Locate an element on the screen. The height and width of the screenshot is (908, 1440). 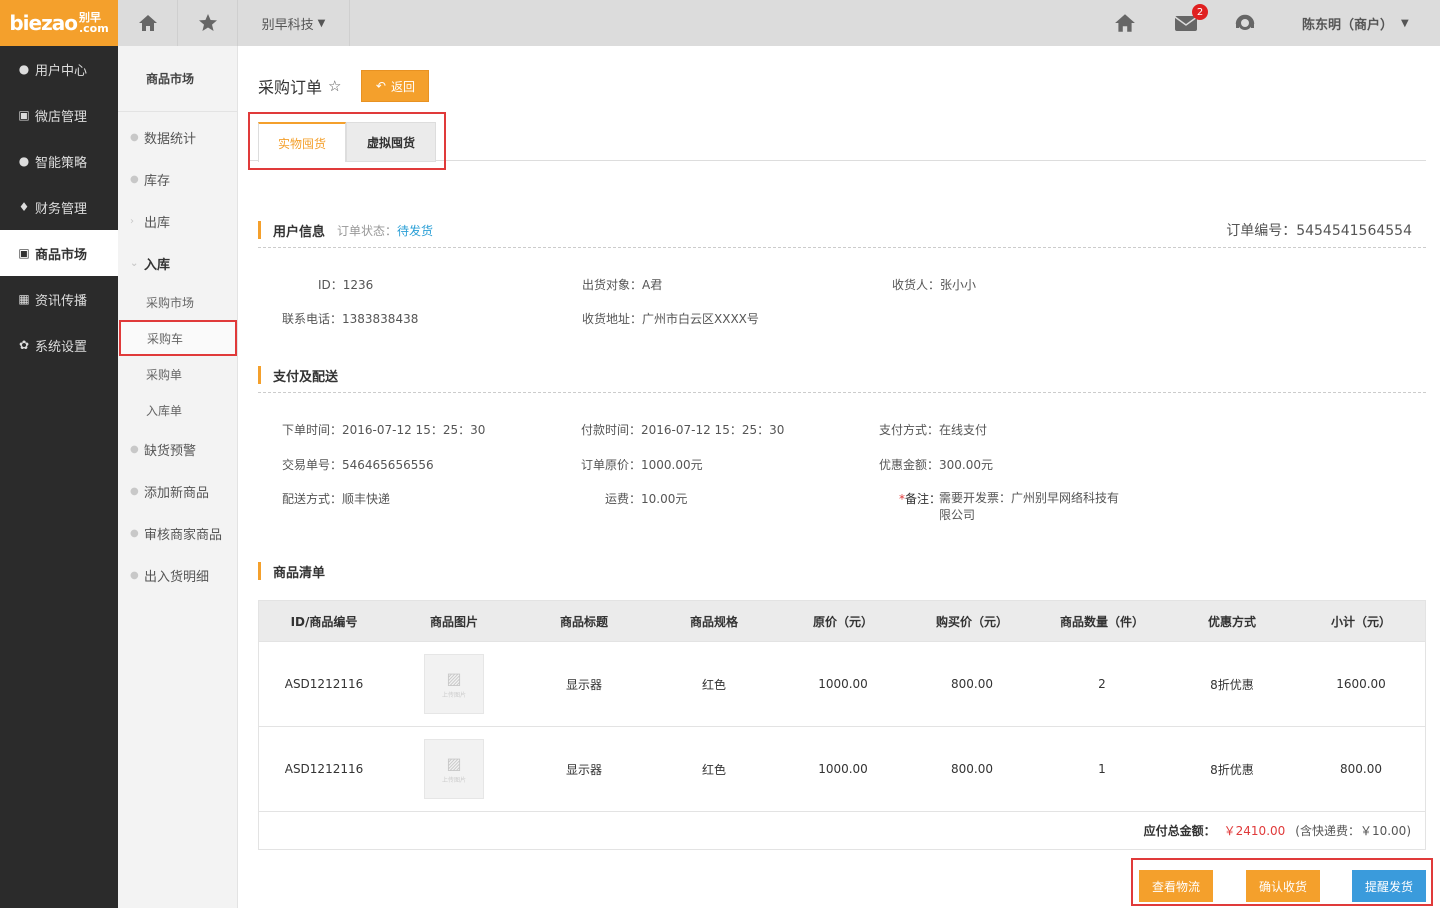
cell-buy-price: 800.00 is located at coordinates (972, 684).